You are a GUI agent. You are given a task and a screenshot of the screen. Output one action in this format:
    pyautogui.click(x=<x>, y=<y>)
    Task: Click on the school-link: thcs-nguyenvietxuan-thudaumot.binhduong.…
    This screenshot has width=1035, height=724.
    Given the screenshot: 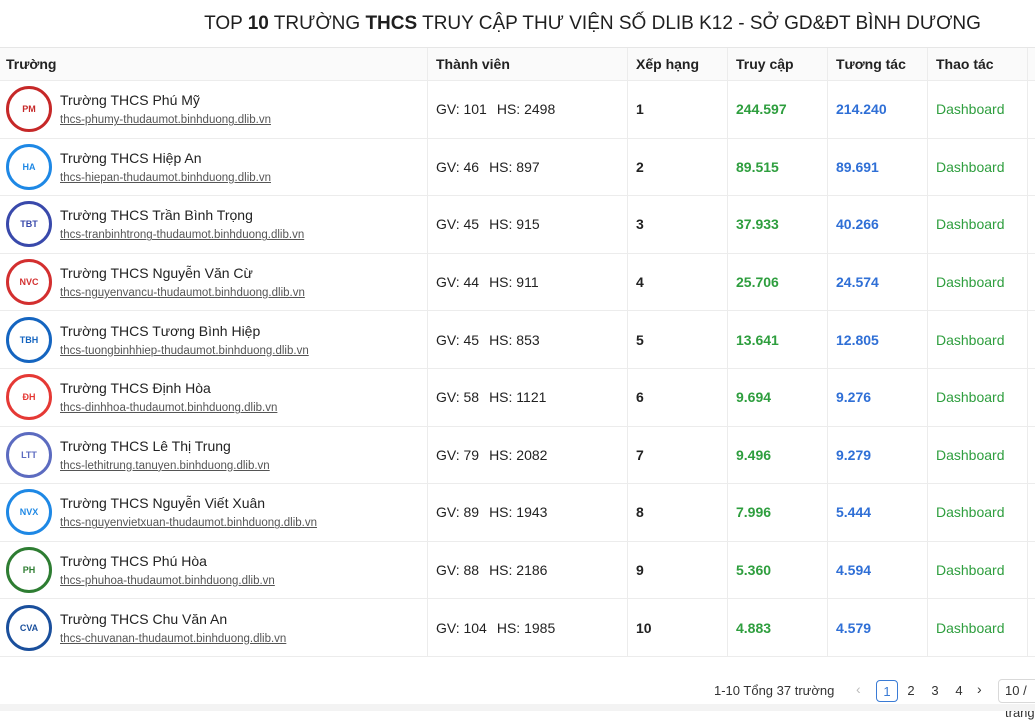 What is the action you would take?
    pyautogui.click(x=188, y=523)
    